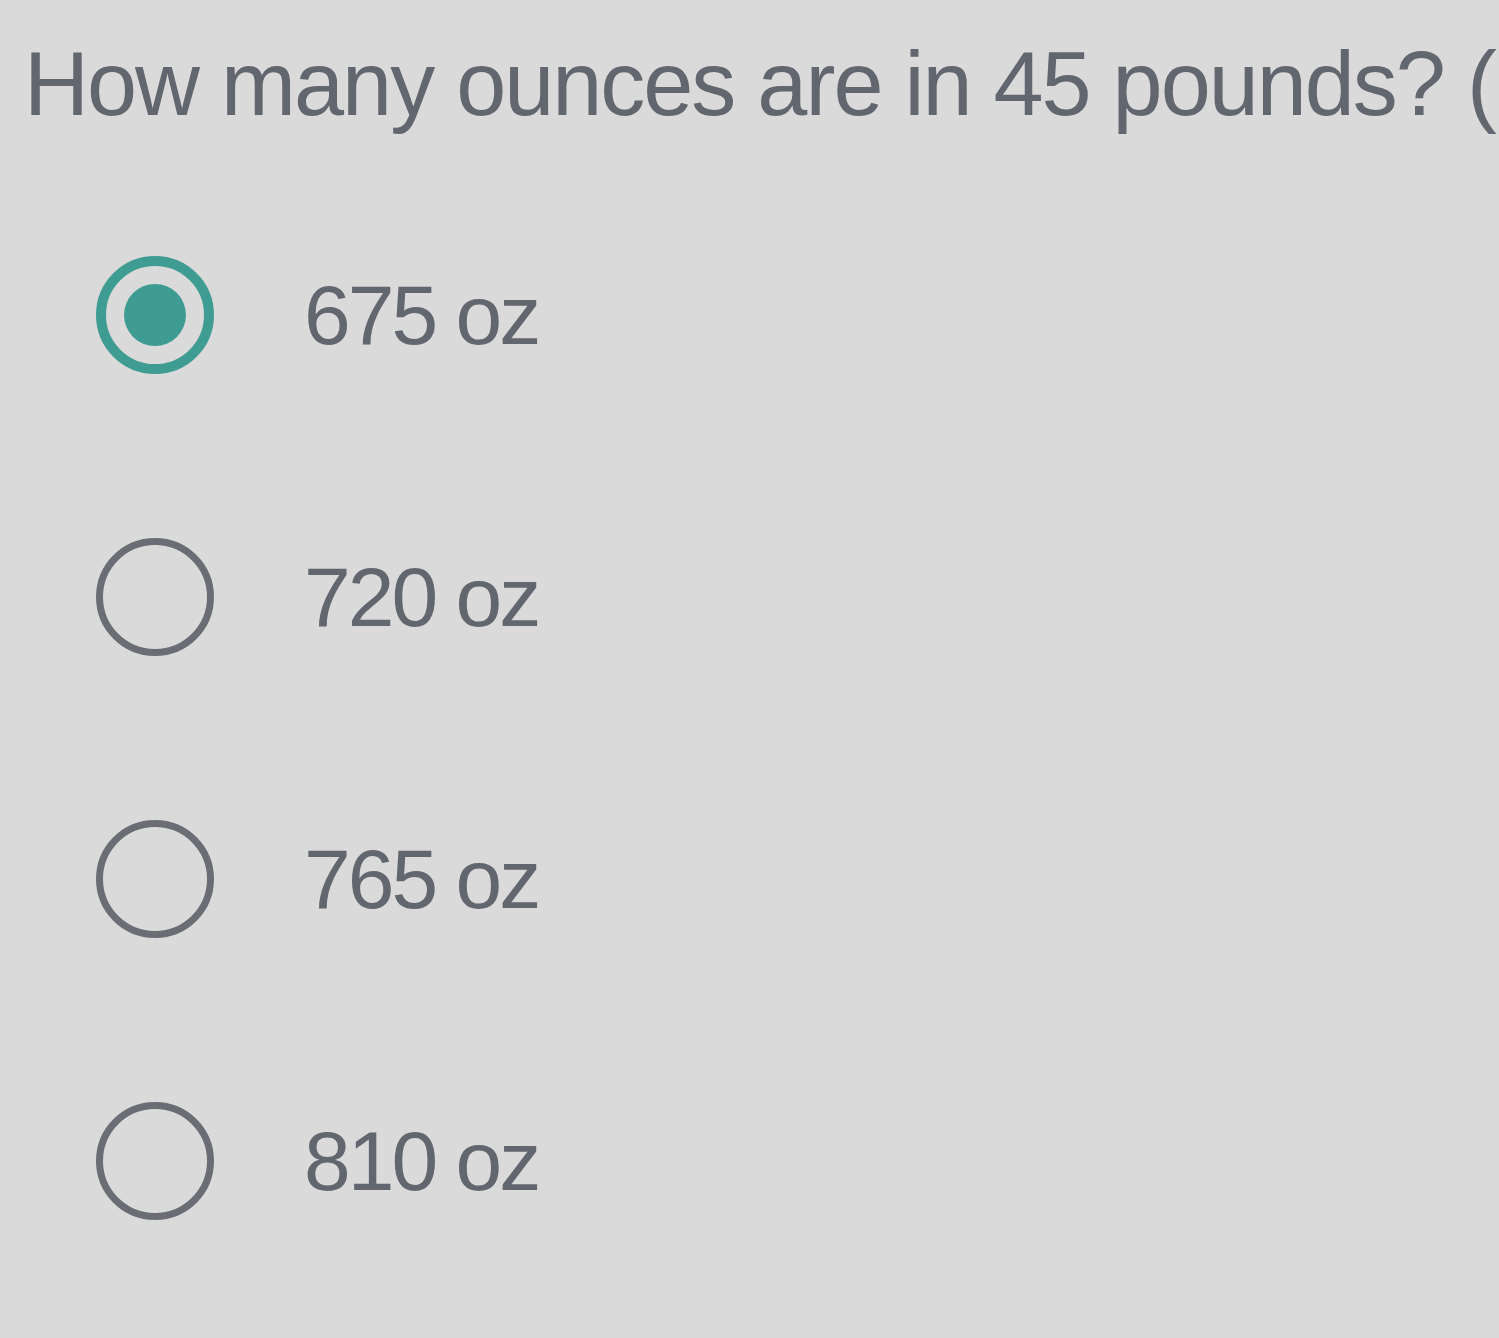 This screenshot has width=1499, height=1338. Describe the element at coordinates (421, 1161) in the screenshot. I see `option-label: 810 oz` at that location.